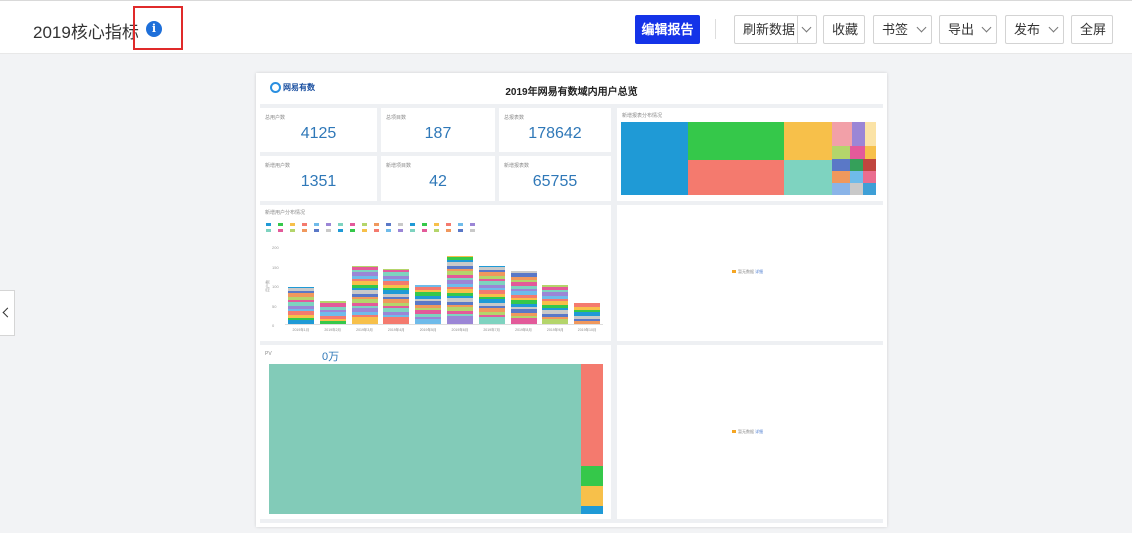 Image resolution: width=1132 pixels, height=533 pixels. What do you see at coordinates (667, 29) in the screenshot?
I see `edit-report-button: 编辑报告` at bounding box center [667, 29].